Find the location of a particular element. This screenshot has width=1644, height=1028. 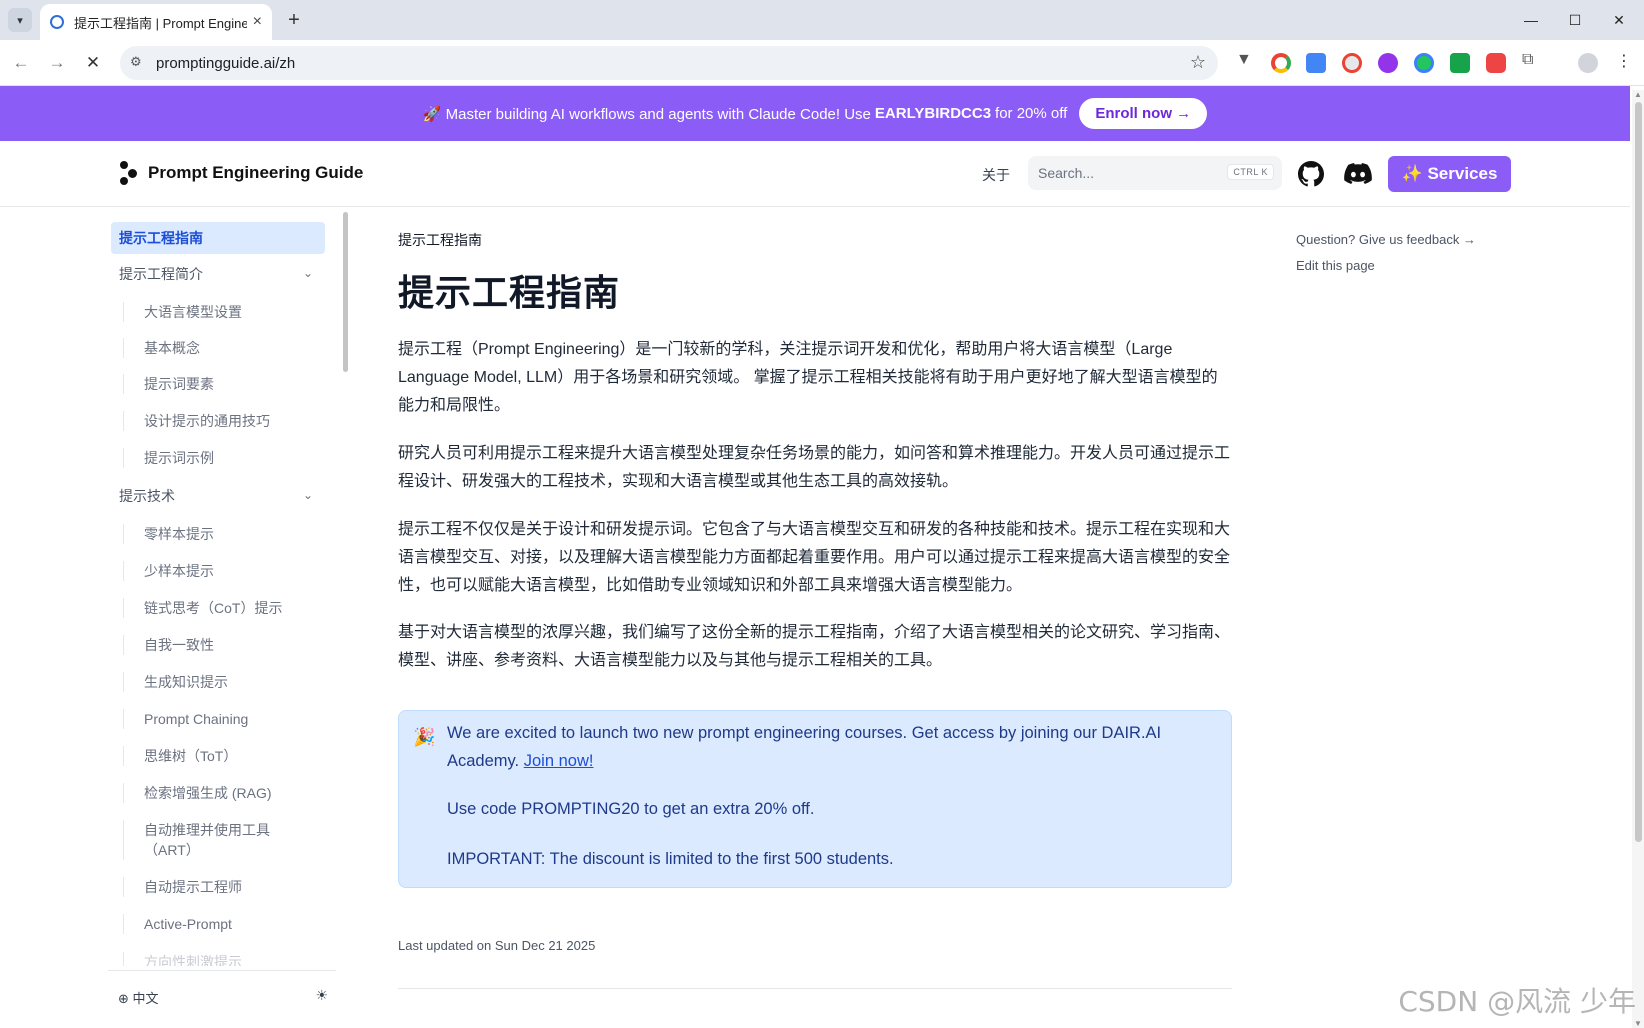

sidebar-item-dsp: 方向性刺激提示 is located at coordinates (228, 959).